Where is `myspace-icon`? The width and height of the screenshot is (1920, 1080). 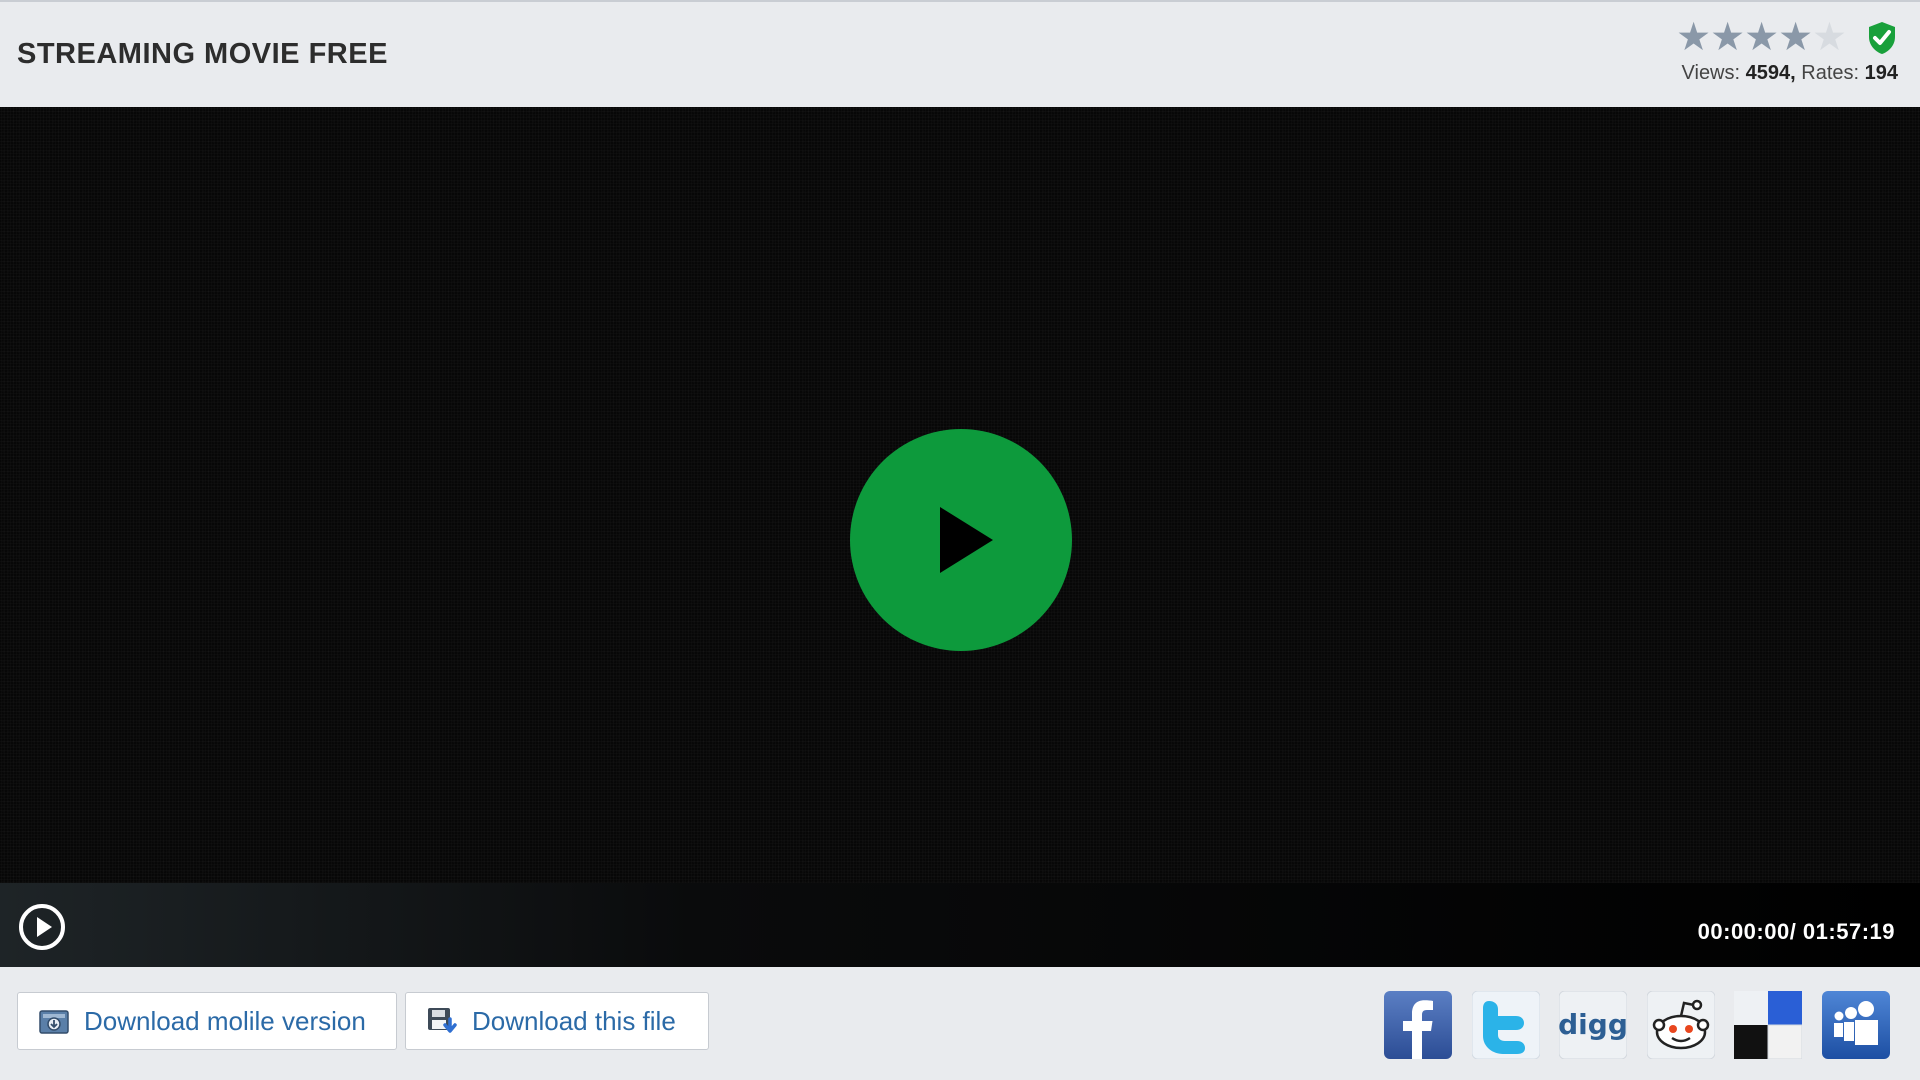
myspace-icon is located at coordinates (1856, 1025).